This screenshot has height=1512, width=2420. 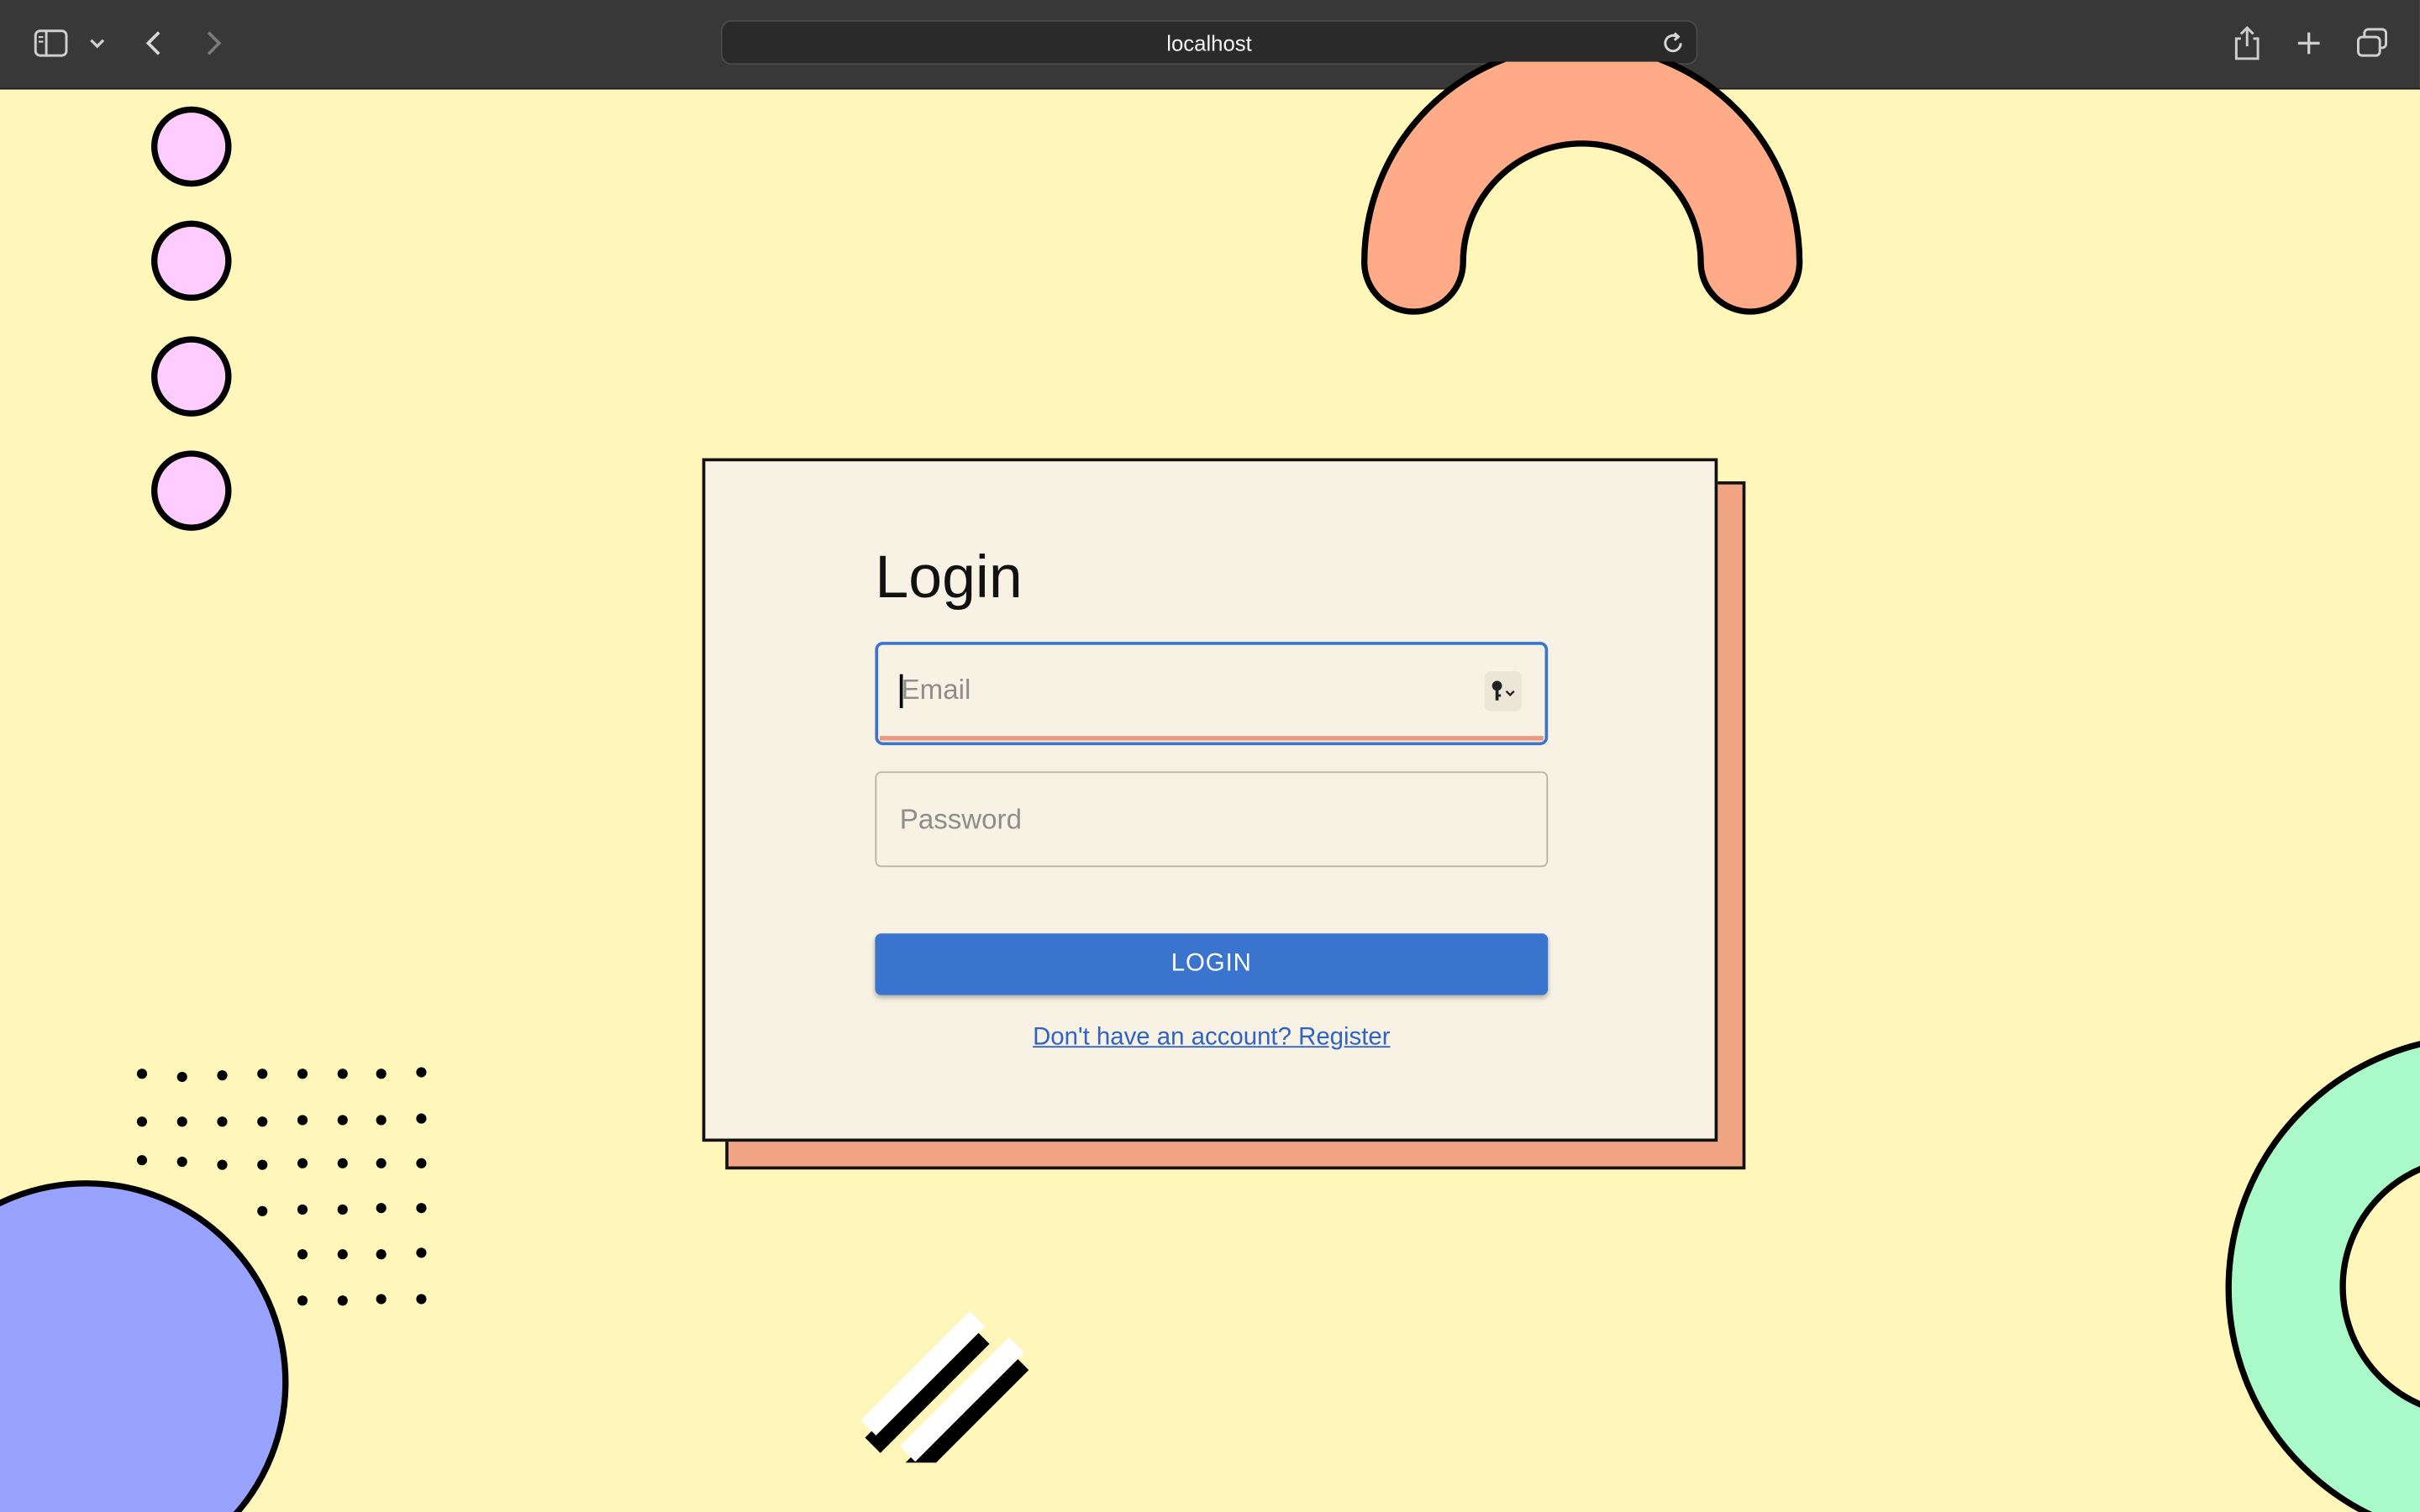 What do you see at coordinates (1212, 819) in the screenshot?
I see `password-field: Password` at bounding box center [1212, 819].